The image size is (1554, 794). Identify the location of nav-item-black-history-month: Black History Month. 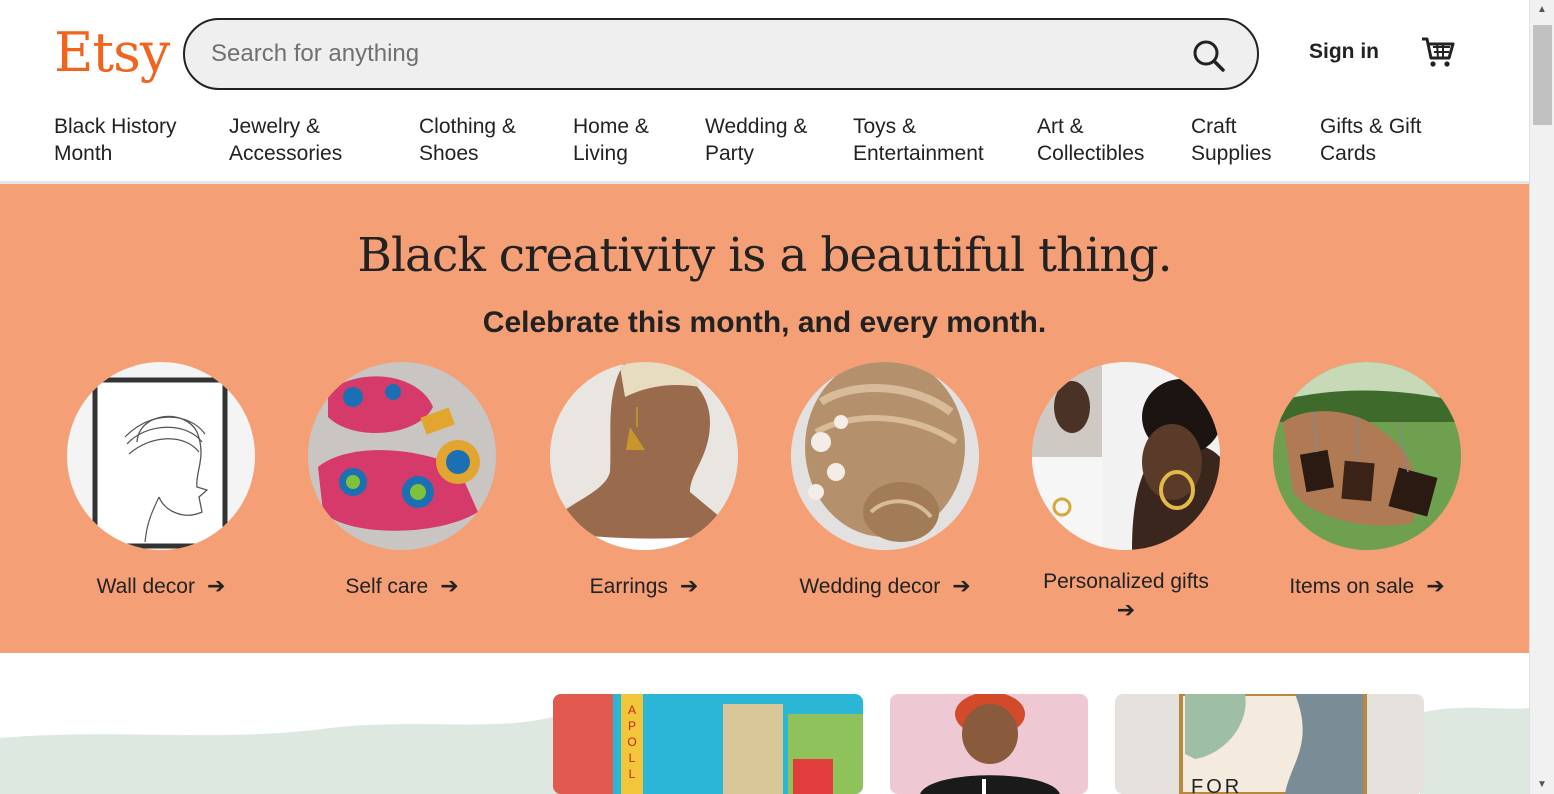
(115, 140).